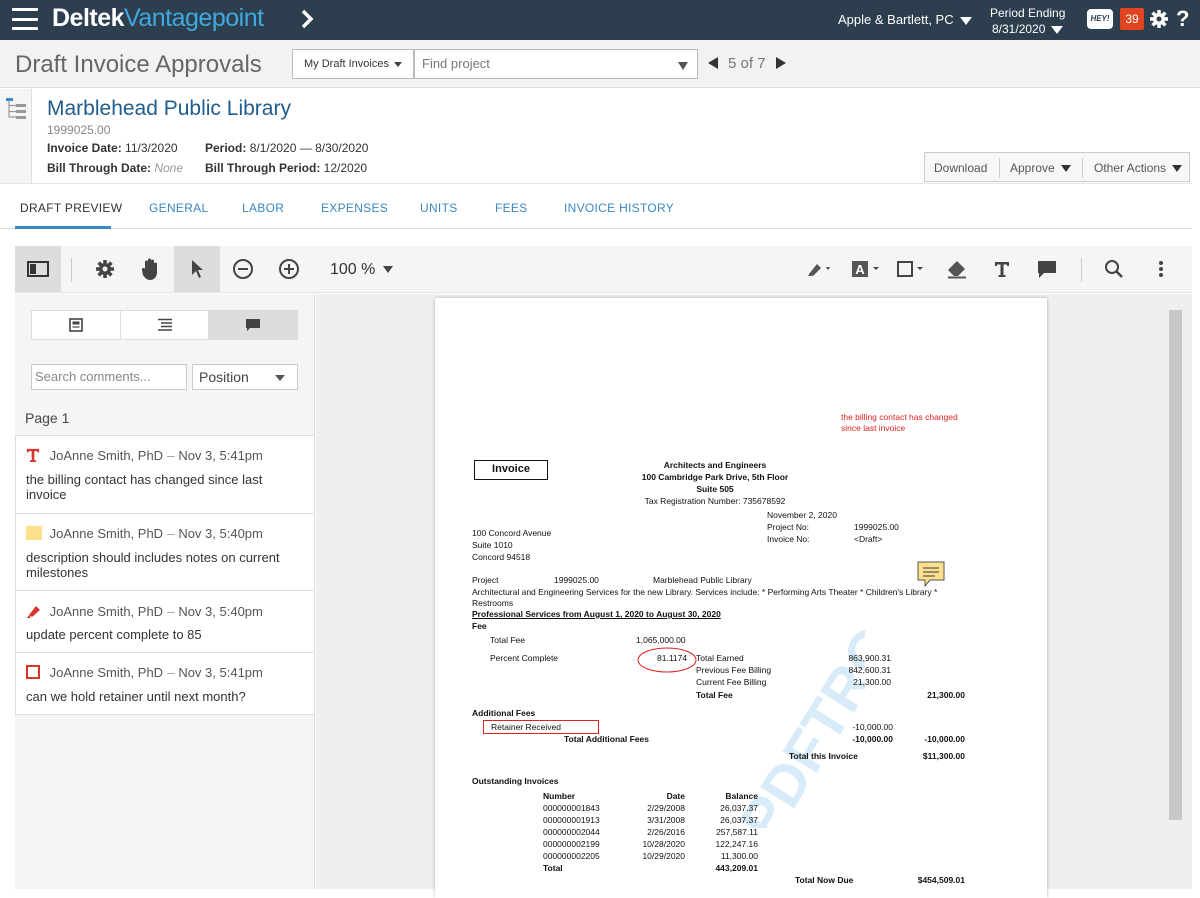 This screenshot has width=1200, height=898. What do you see at coordinates (220, 533) in the screenshot?
I see `comment-time: Nov 3, 5:40pm` at bounding box center [220, 533].